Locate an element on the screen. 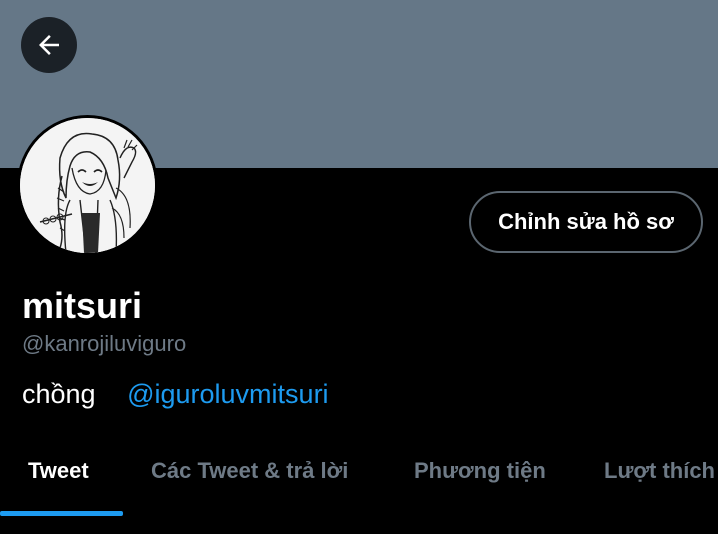 The height and width of the screenshot is (534, 718). bio-text: chồng is located at coordinates (59, 394).